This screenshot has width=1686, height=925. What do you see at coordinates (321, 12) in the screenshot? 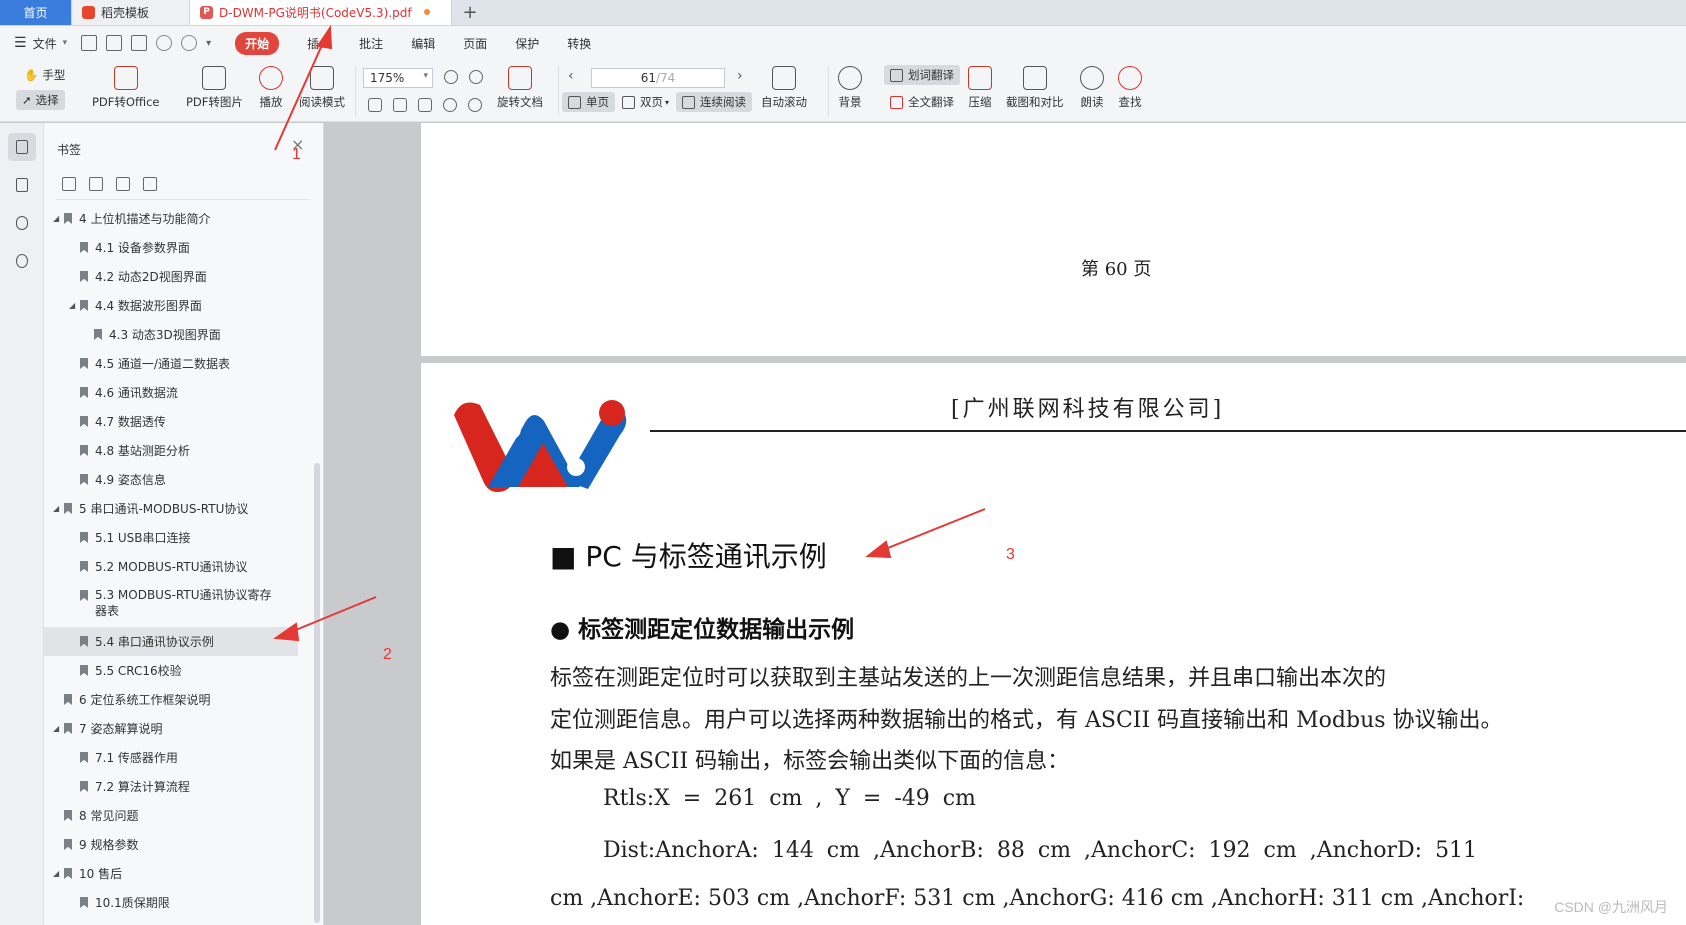
I see `tab-document: P D-DWM-PG说明书(CodeV5.3).pdf` at bounding box center [321, 12].